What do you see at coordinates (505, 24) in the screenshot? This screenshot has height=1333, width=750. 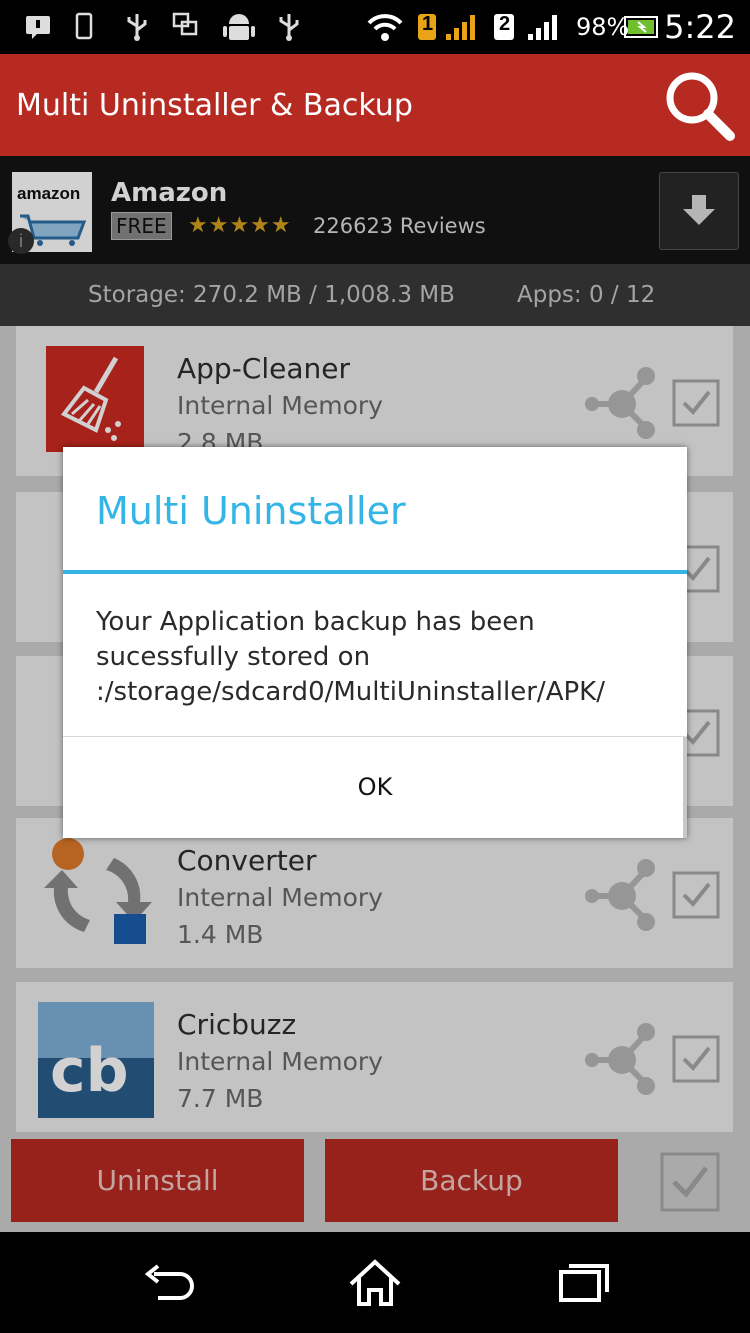 I see `sim2-label: 2` at bounding box center [505, 24].